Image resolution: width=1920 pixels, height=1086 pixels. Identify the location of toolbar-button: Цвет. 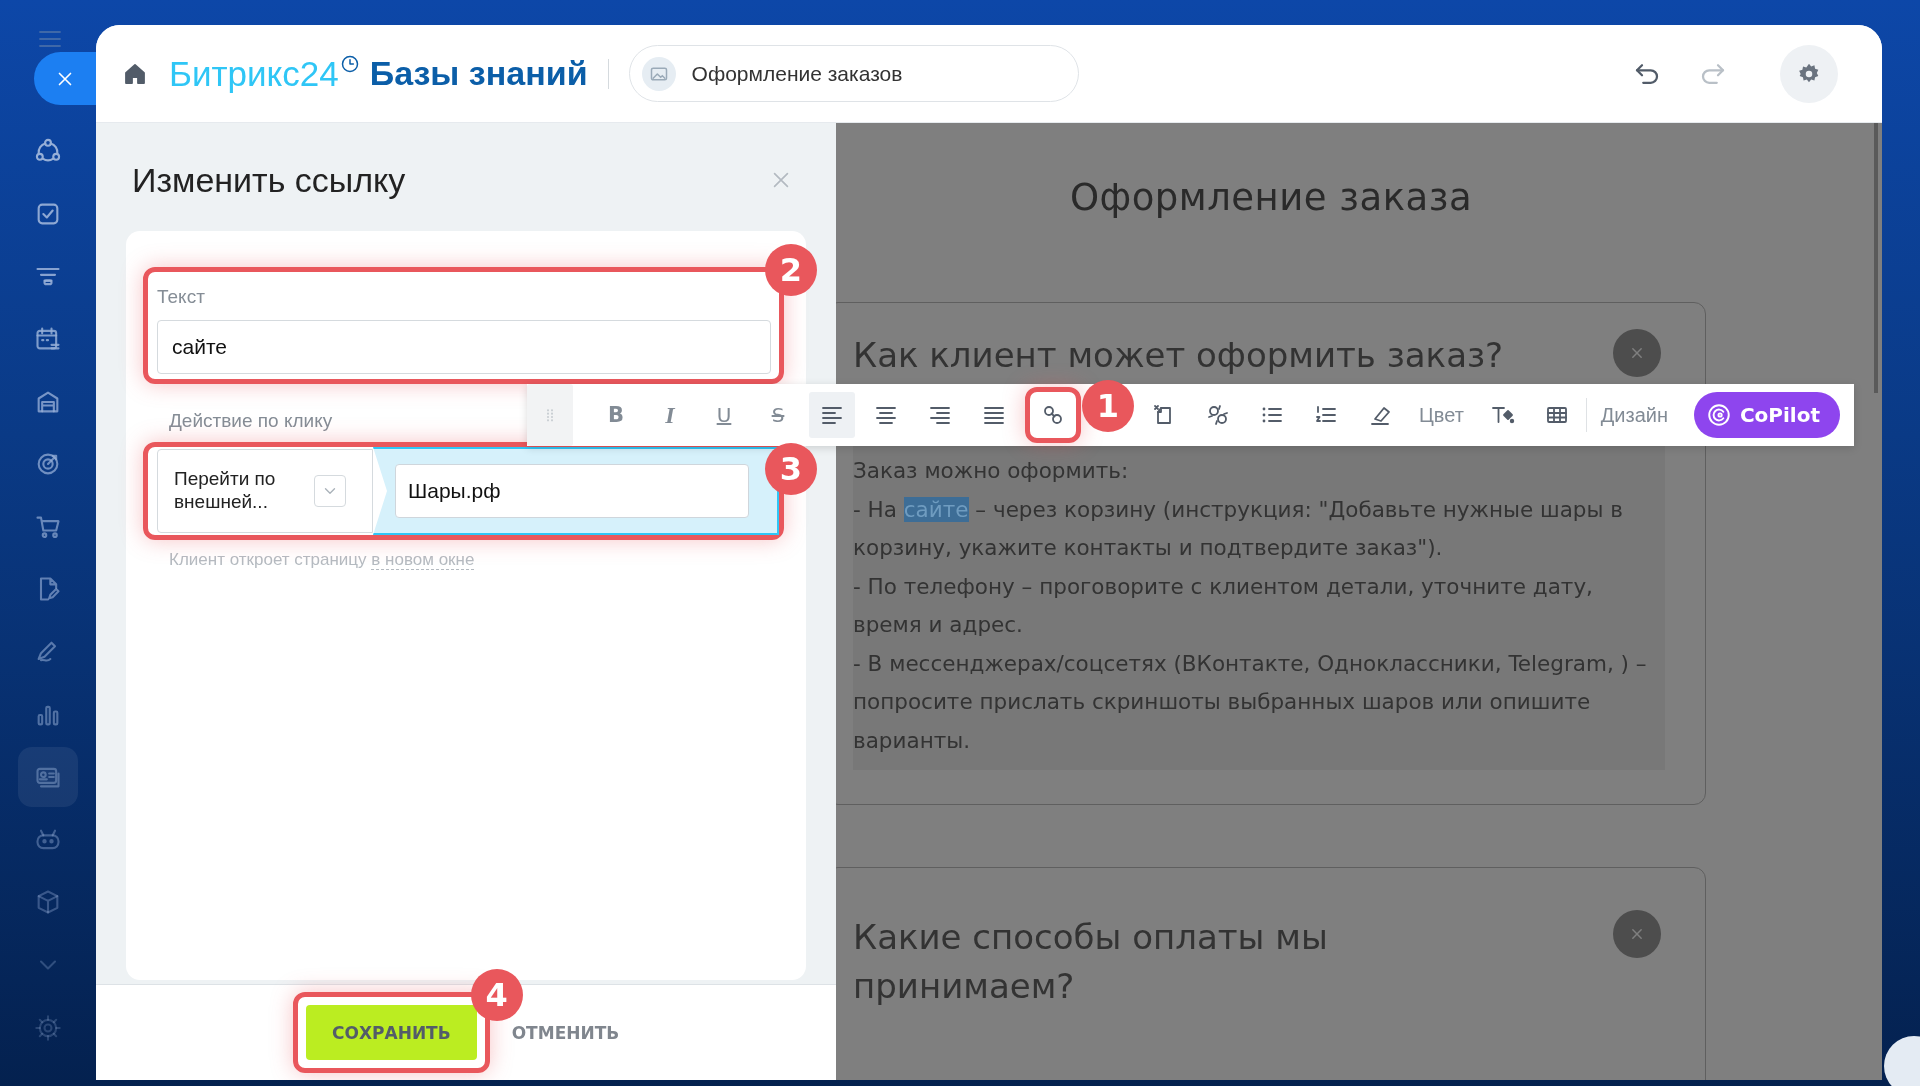
(1441, 415).